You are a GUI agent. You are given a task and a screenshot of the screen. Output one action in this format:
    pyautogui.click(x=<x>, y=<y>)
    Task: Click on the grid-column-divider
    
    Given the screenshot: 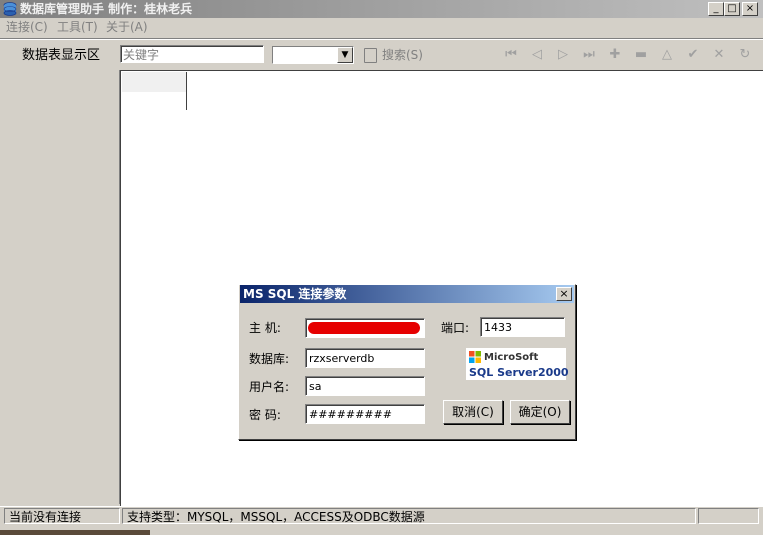 What is the action you would take?
    pyautogui.click(x=186, y=91)
    